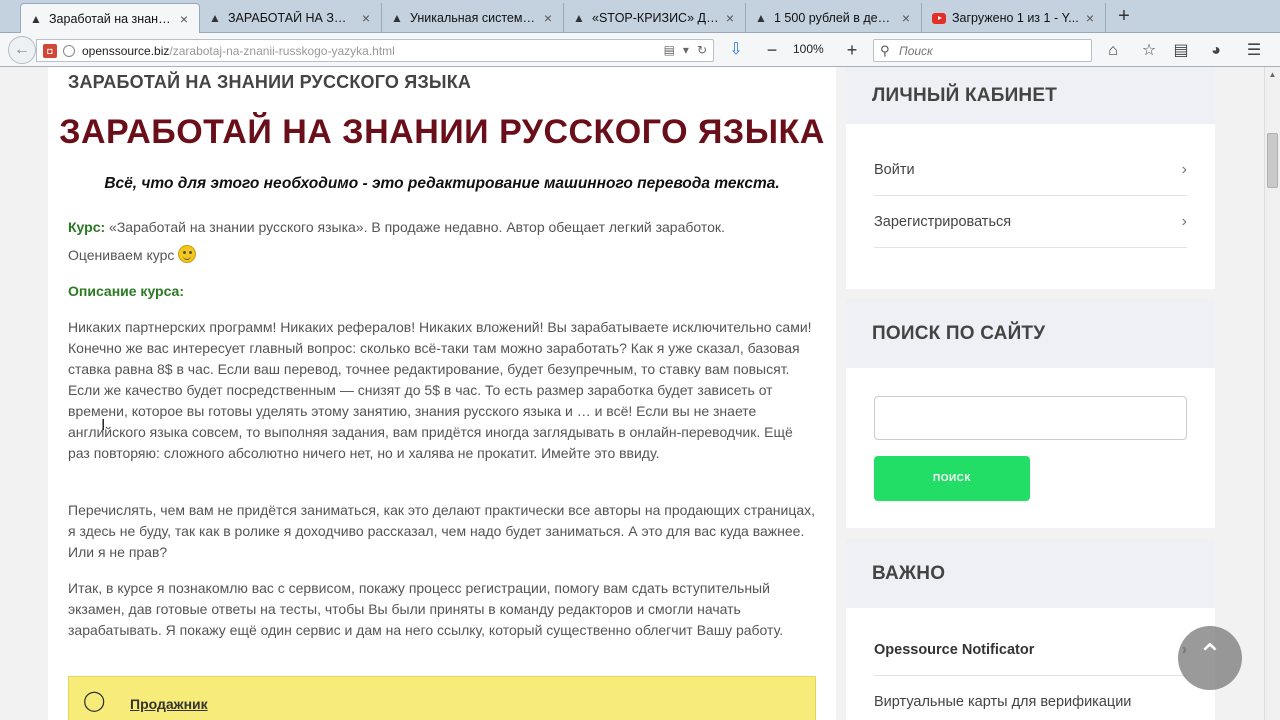 The image size is (1280, 720). What do you see at coordinates (94, 701) in the screenshot?
I see `lightbulb-icon: ◯` at bounding box center [94, 701].